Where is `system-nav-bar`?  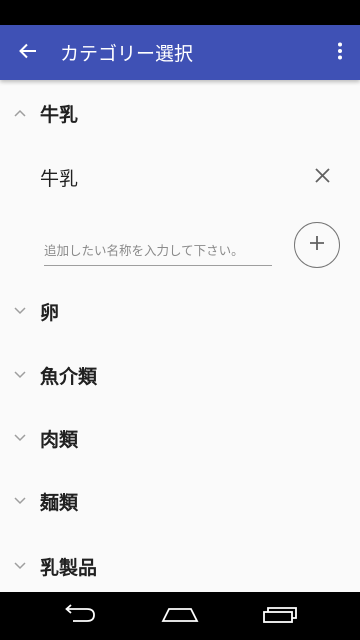
system-nav-bar is located at coordinates (180, 616).